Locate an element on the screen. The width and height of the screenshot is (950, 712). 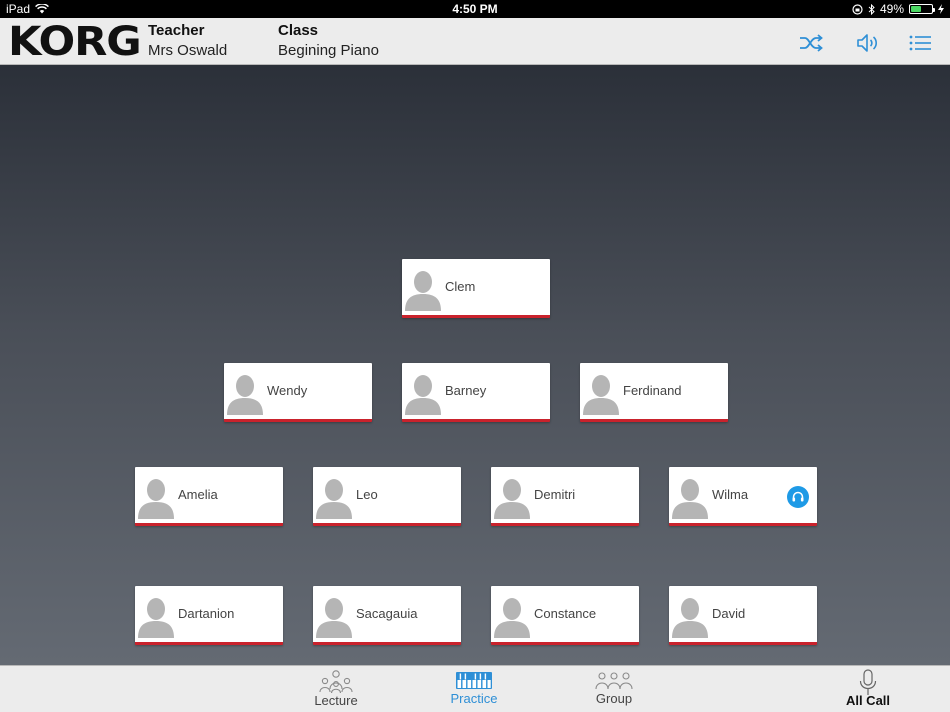
student-name: Leo is located at coordinates (367, 494).